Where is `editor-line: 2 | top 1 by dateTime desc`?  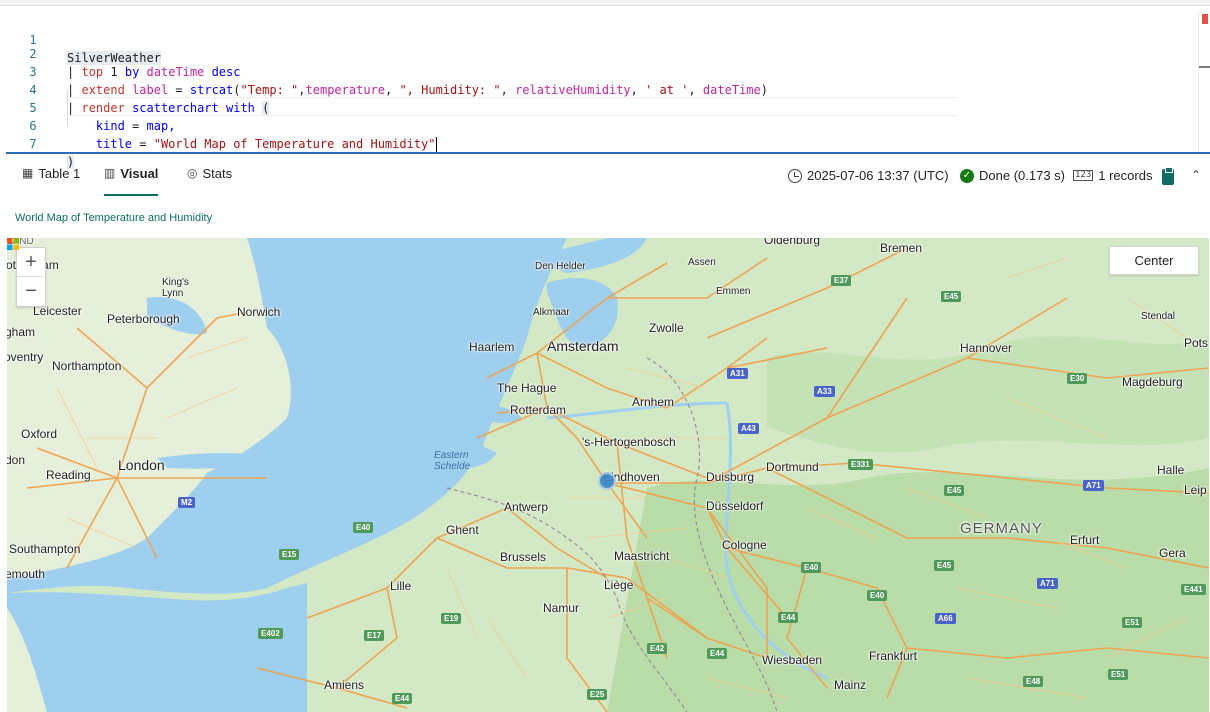 editor-line: 2 | top 1 by dateTime desc is located at coordinates (601, 53).